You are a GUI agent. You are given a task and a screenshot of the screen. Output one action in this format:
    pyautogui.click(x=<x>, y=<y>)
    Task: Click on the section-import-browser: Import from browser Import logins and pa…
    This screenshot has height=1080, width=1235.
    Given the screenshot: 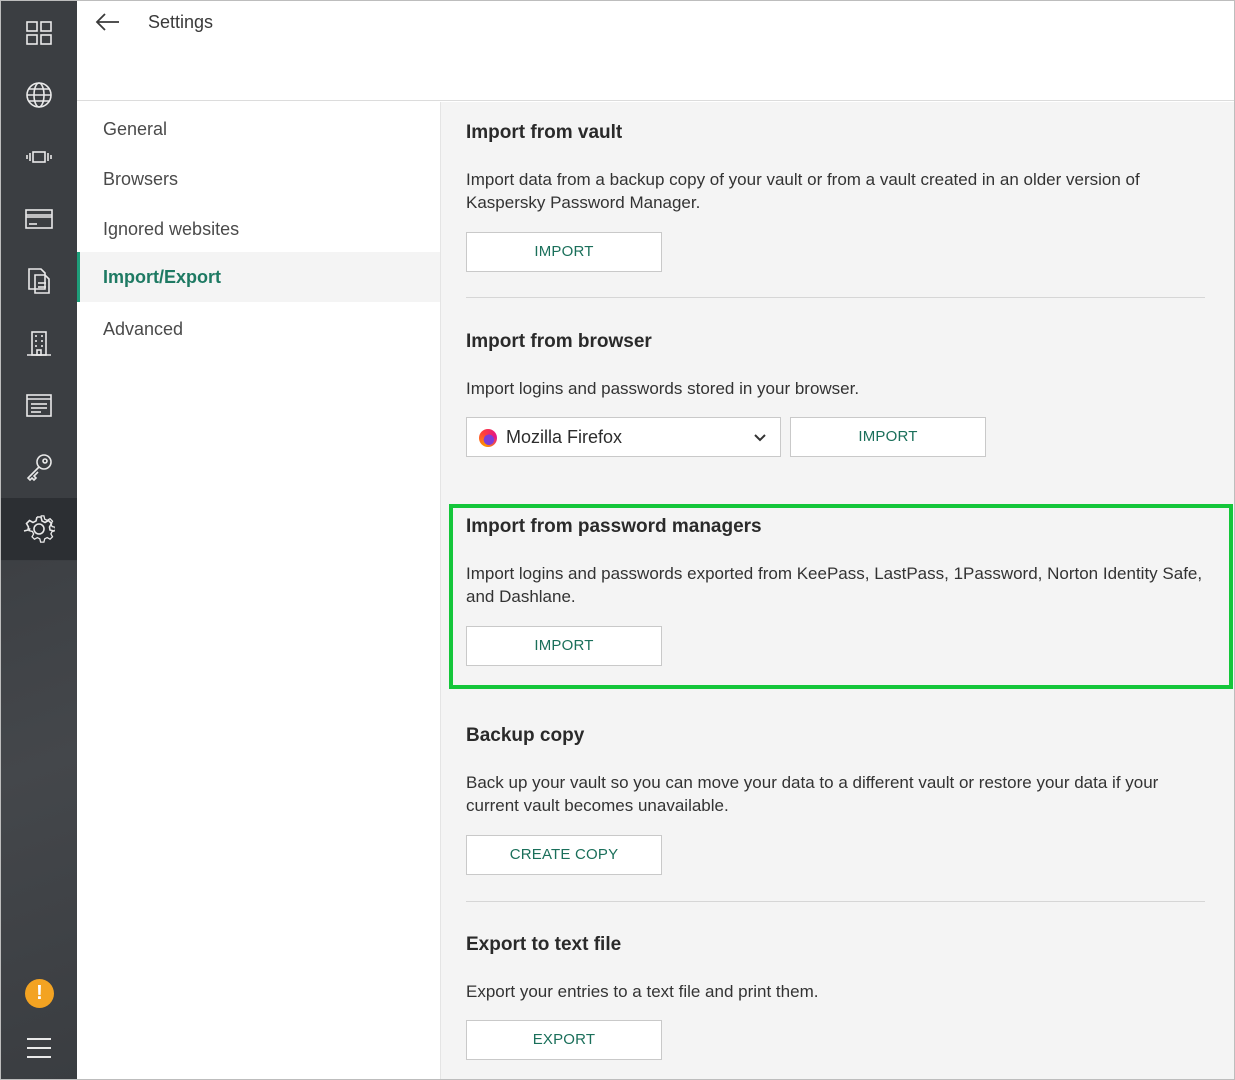 What is the action you would take?
    pyautogui.click(x=836, y=365)
    